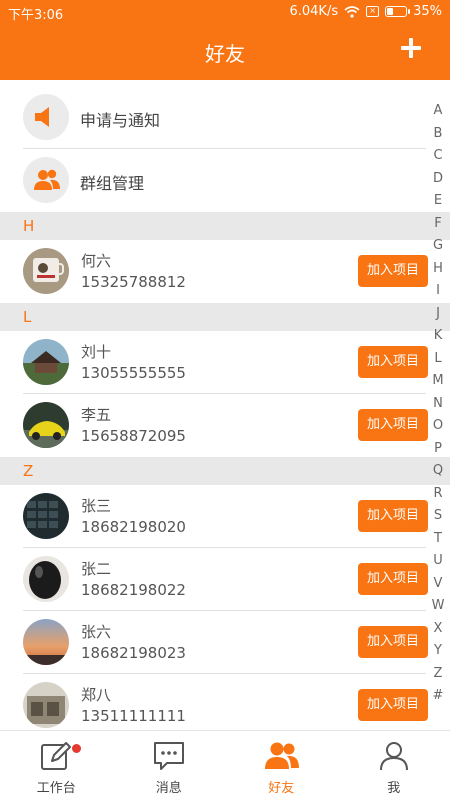  What do you see at coordinates (225, 471) in the screenshot?
I see `section-header: Z` at bounding box center [225, 471].